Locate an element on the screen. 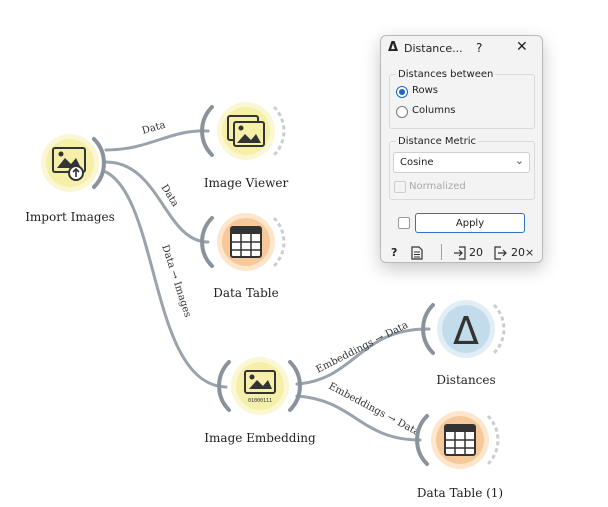  distances-between-group: Distances between Rows Columns is located at coordinates (462, 99).